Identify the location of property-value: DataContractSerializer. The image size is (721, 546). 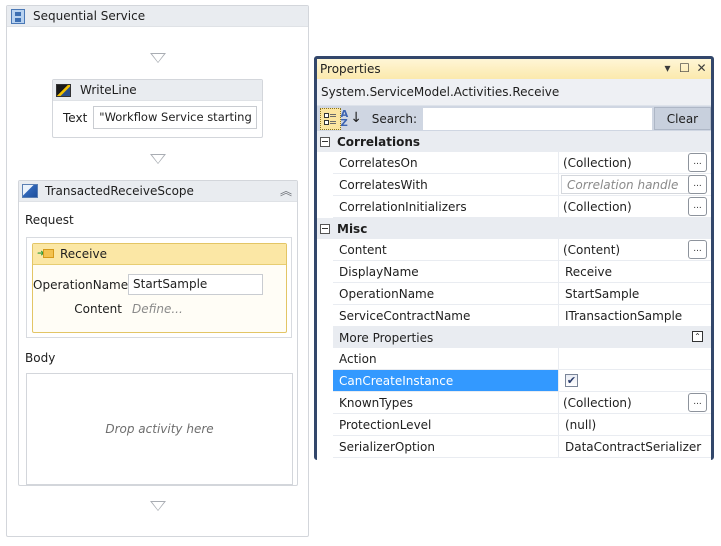
(635, 446).